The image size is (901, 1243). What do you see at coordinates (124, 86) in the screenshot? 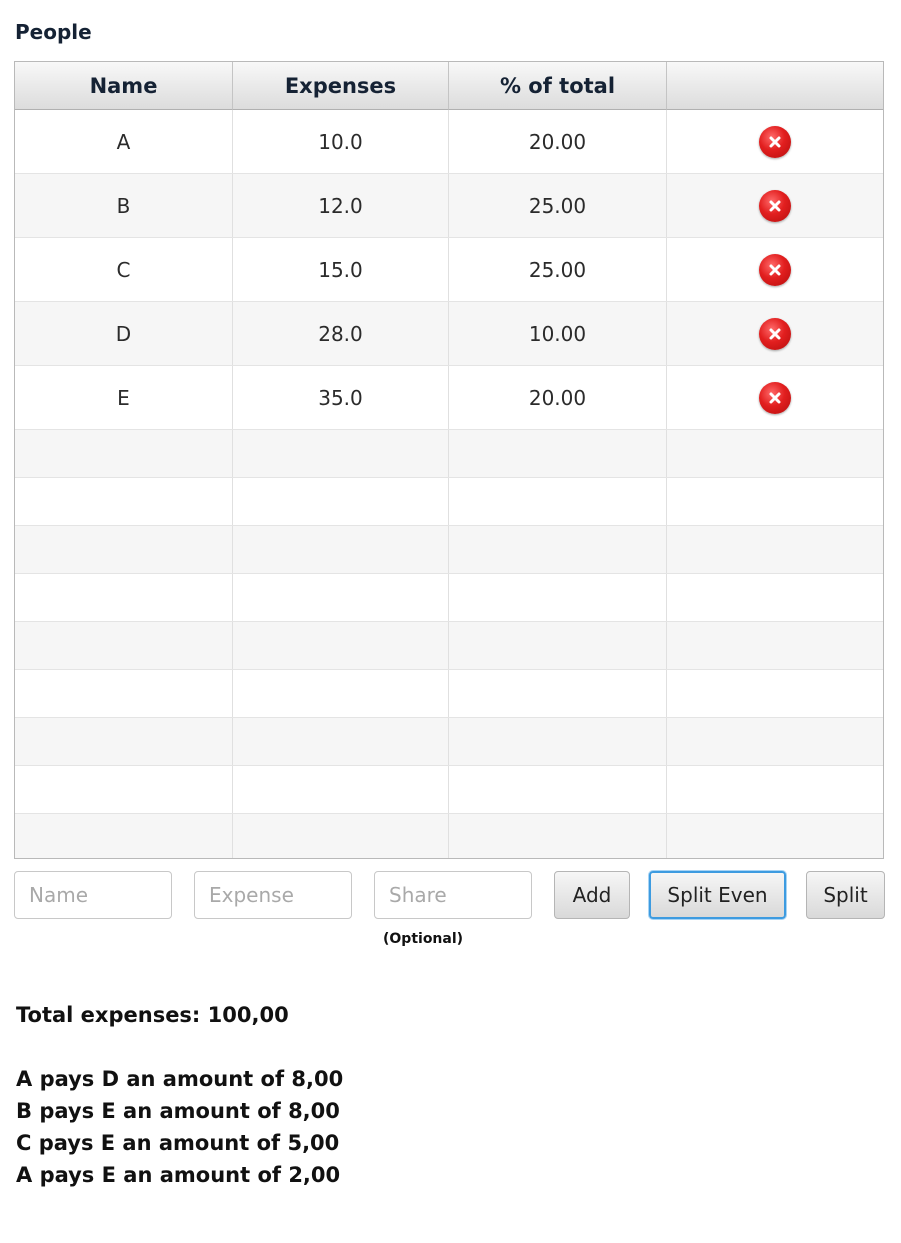
I see `header-name: Name` at bounding box center [124, 86].